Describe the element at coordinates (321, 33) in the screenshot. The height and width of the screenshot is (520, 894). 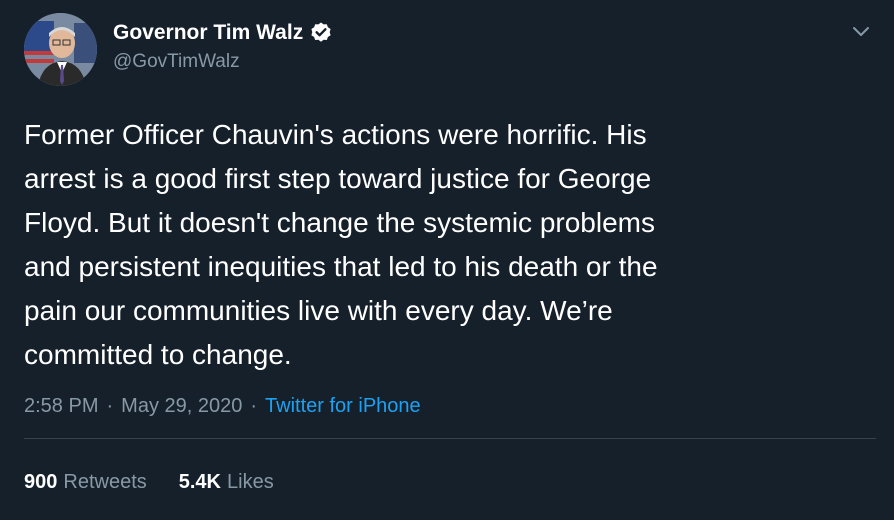
I see `verified-badge-icon` at that location.